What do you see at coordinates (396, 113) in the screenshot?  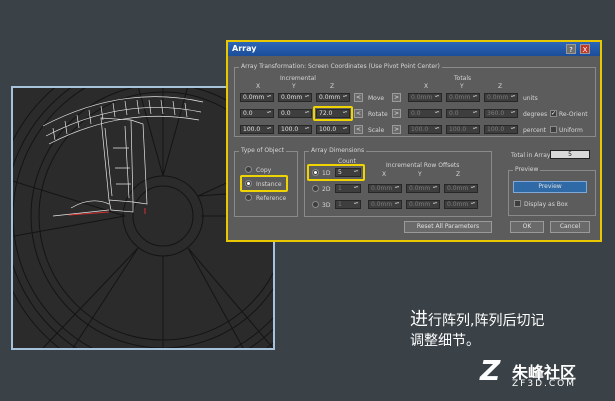 I see `rotate-right-arrow: >` at bounding box center [396, 113].